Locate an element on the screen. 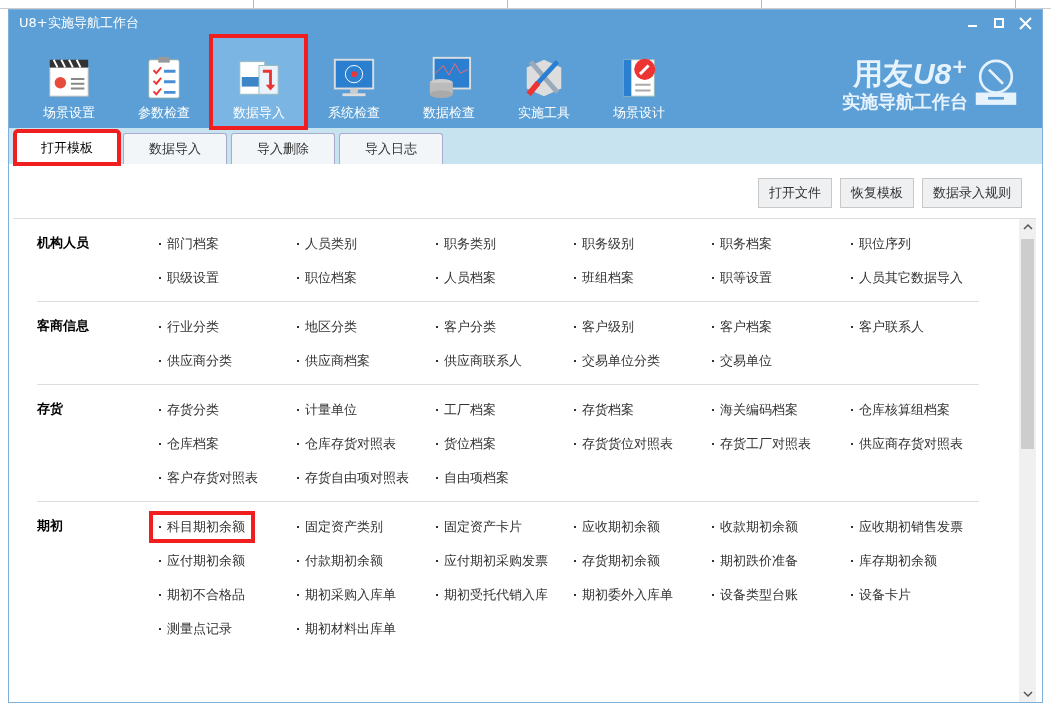 The width and height of the screenshot is (1051, 705). template-link: 期初跌价准备 is located at coordinates (759, 561).